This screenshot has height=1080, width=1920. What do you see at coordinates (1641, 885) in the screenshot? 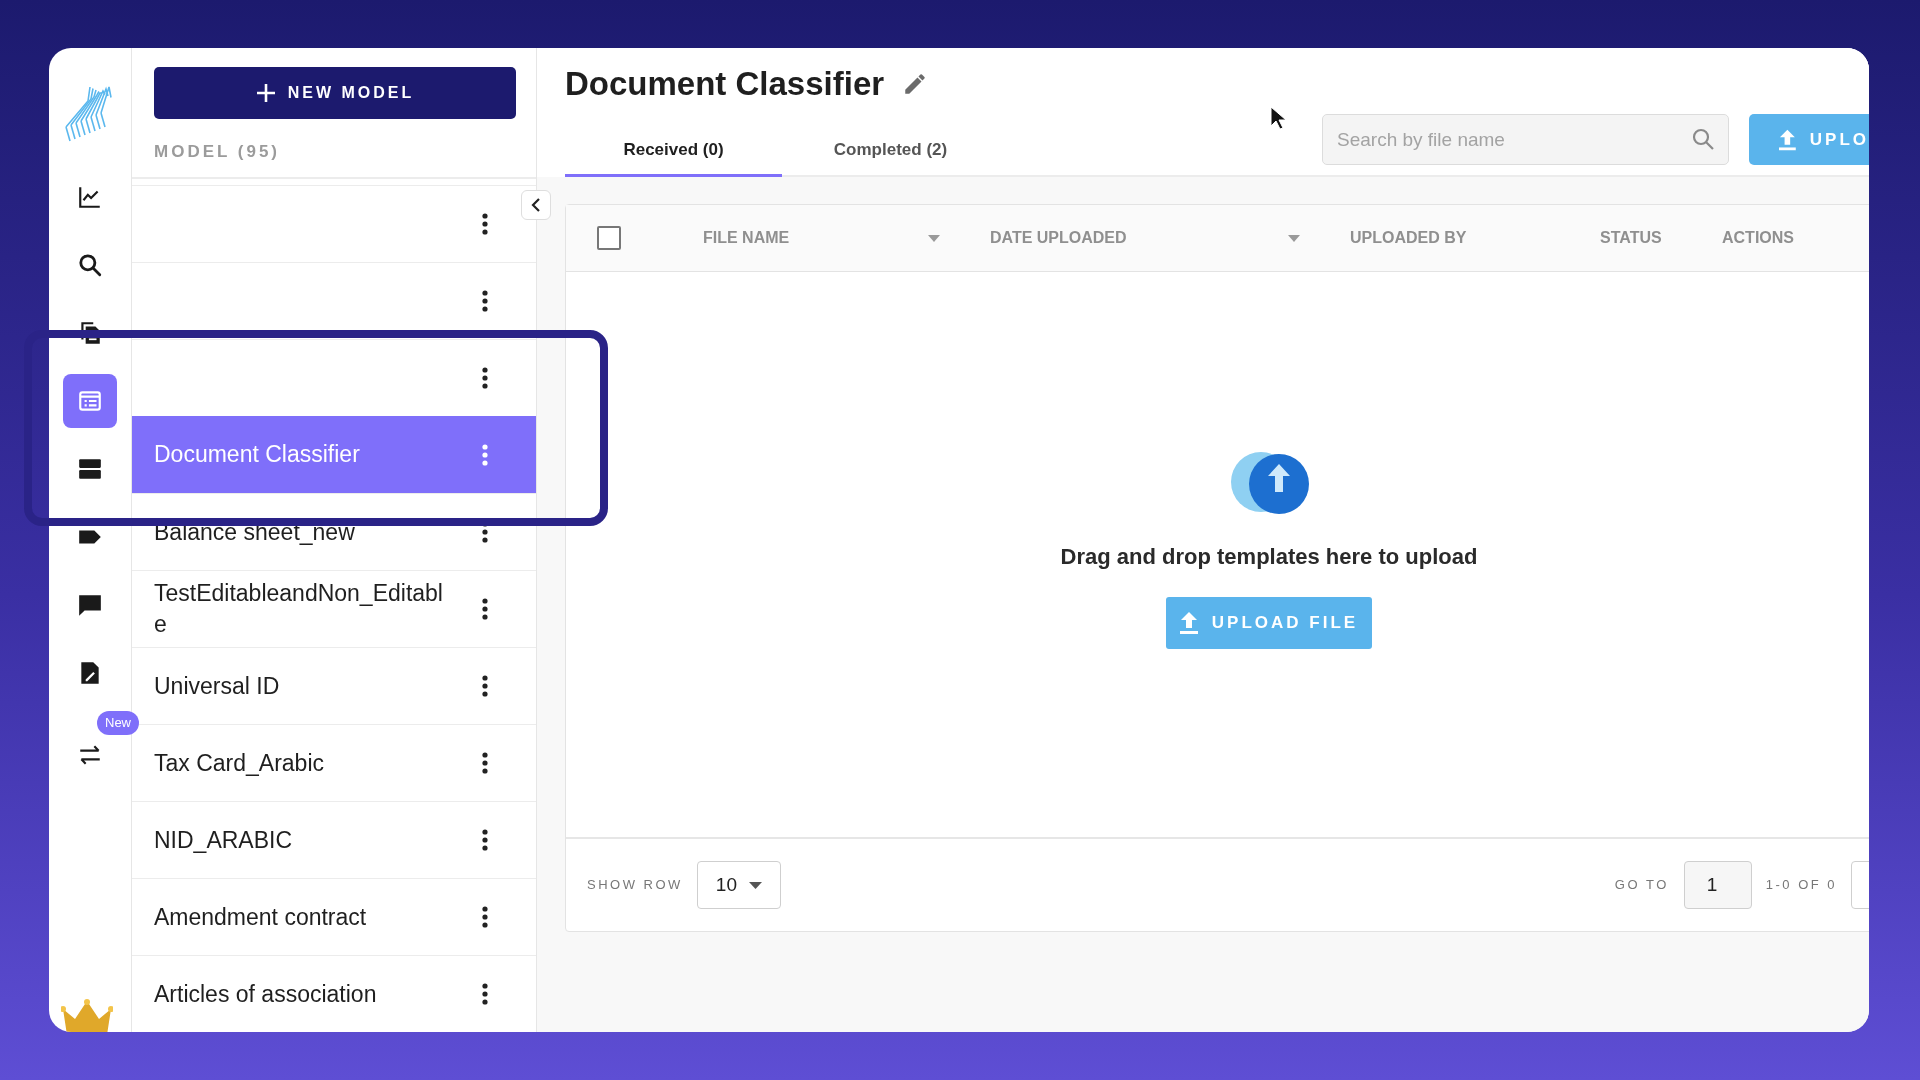
I see `go-to-label: GO TO` at bounding box center [1641, 885].